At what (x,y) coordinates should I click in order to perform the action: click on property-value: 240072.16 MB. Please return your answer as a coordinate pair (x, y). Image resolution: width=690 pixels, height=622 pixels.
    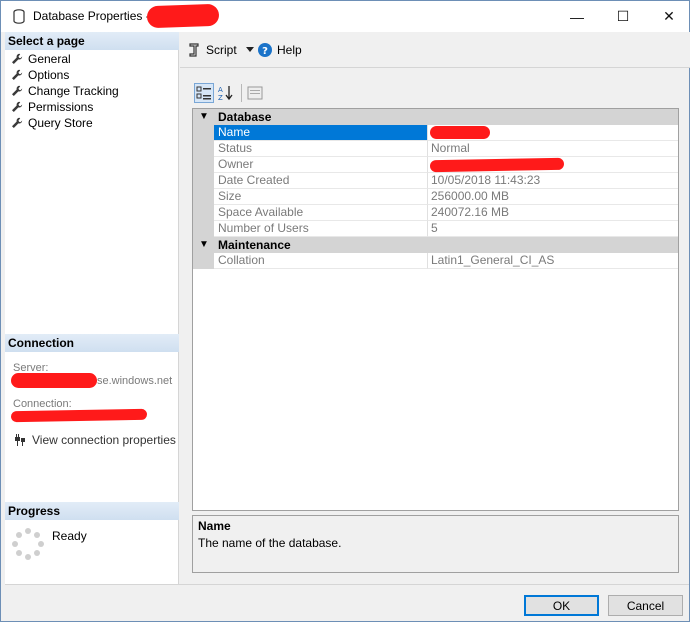
    Looking at the image, I should click on (553, 213).